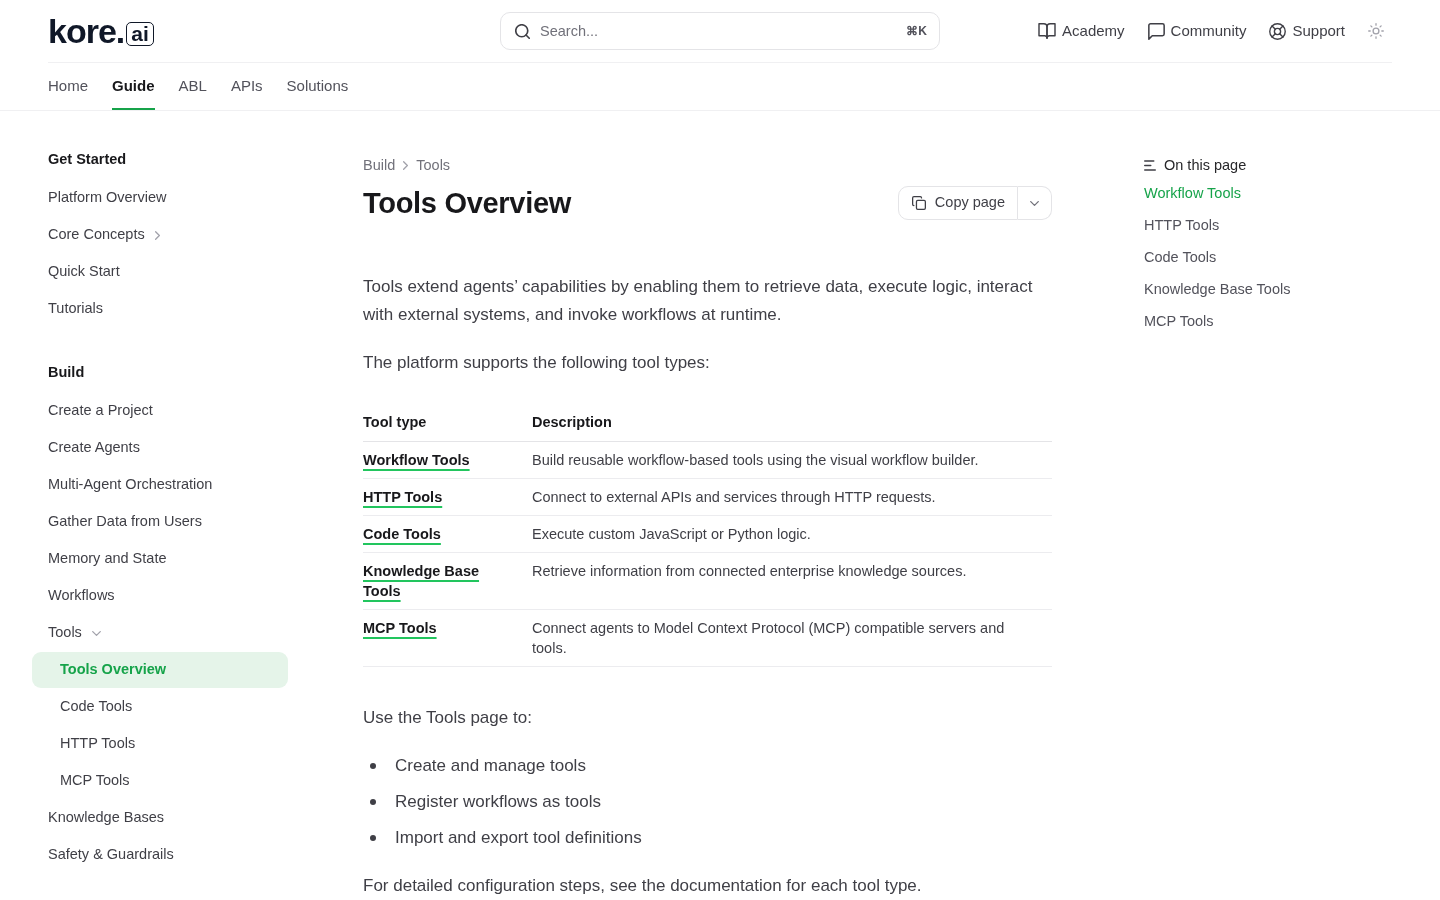 The image size is (1440, 900). Describe the element at coordinates (1182, 225) in the screenshot. I see `toc-link: HTTP Tools` at that location.